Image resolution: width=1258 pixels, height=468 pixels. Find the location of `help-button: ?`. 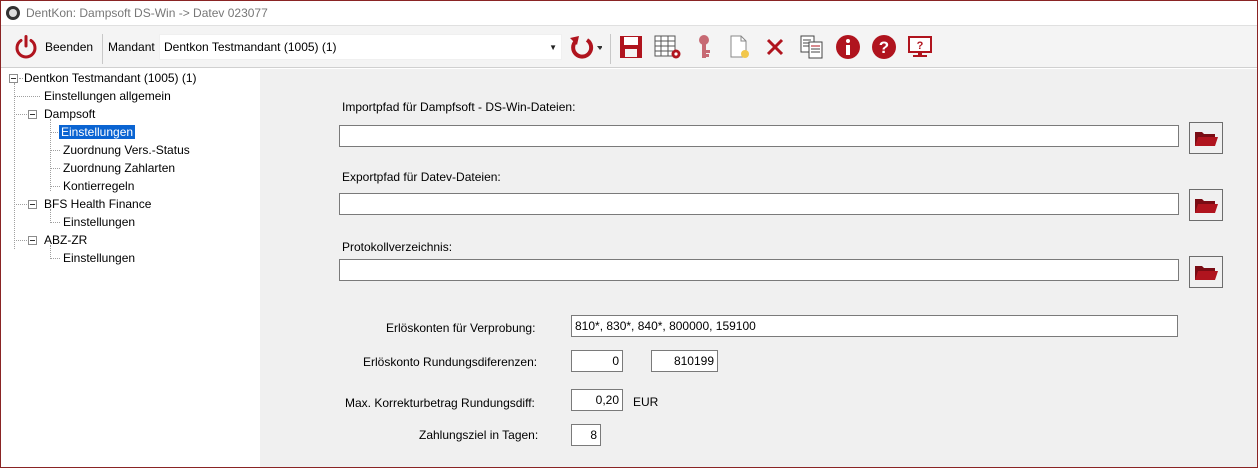

help-button: ? is located at coordinates (884, 47).